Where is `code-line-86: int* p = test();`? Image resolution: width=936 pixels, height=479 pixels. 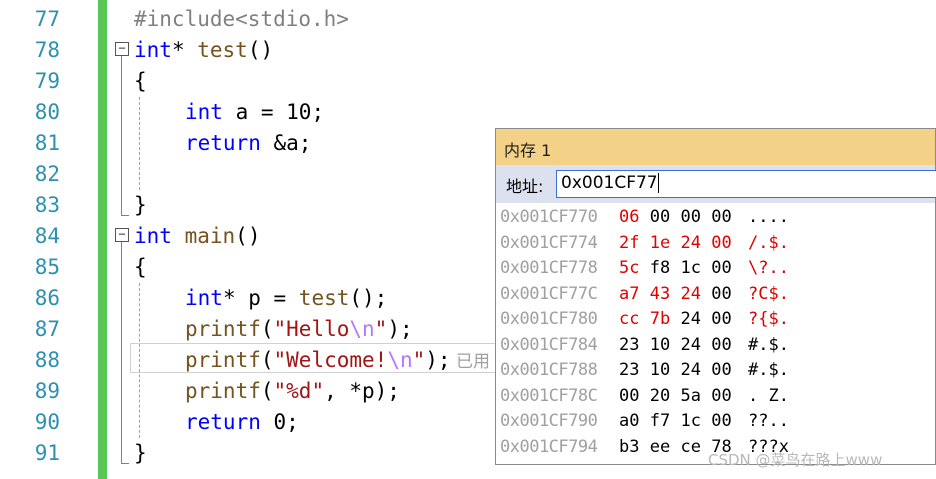 code-line-86: int* p = test(); is located at coordinates (286, 298).